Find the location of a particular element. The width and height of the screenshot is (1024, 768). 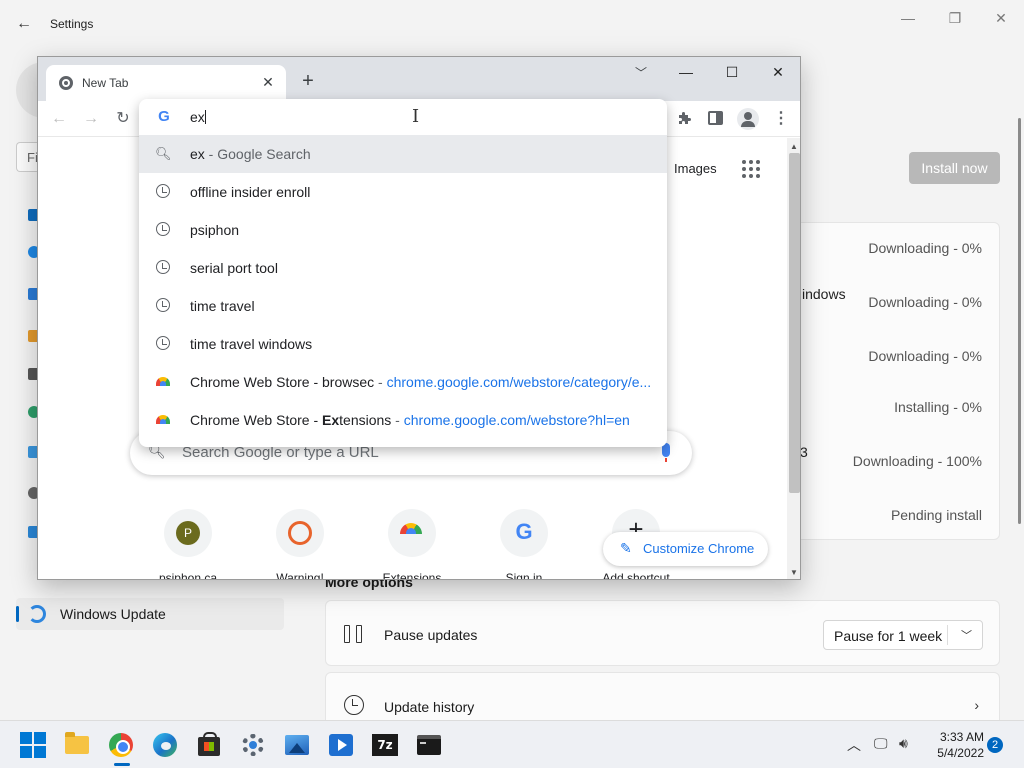

scroll-up-icon: ▲ is located at coordinates (794, 146).